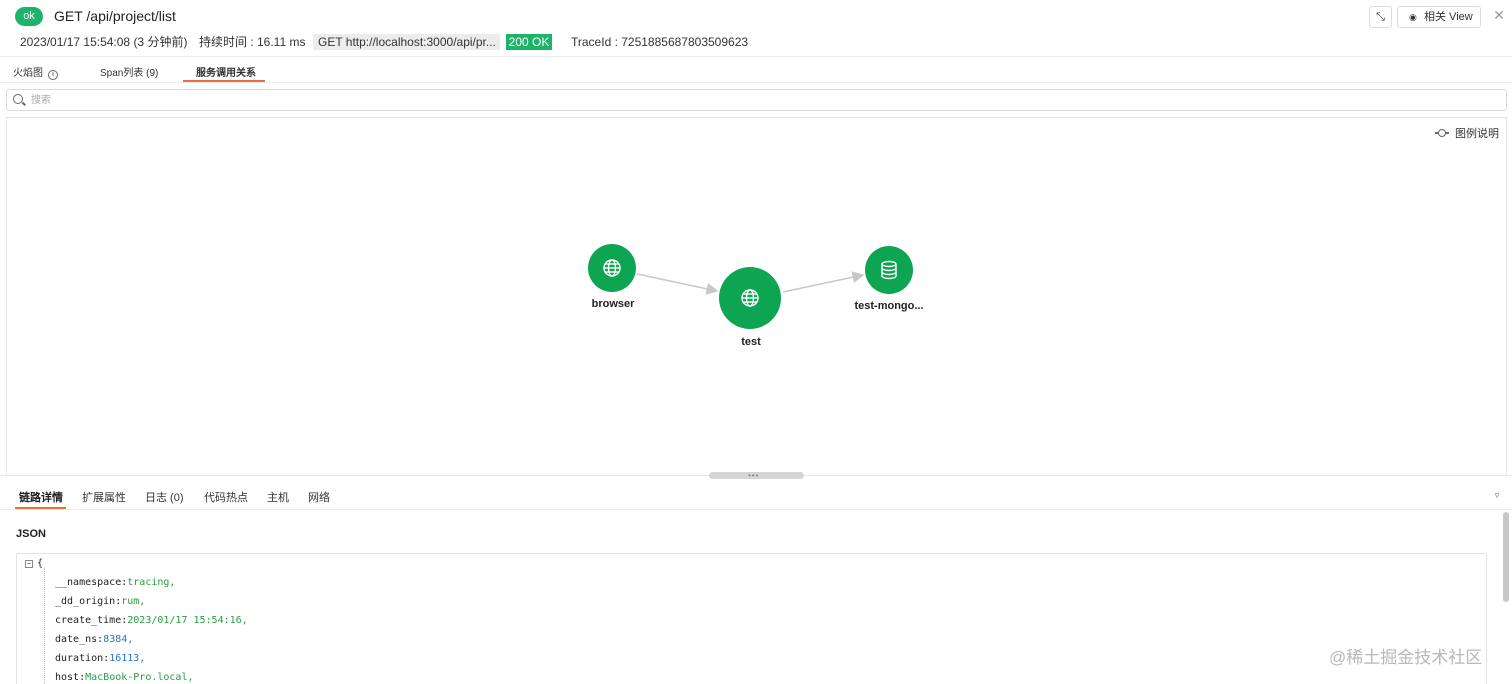 The image size is (1512, 684). I want to click on json-value: 8384,, so click(118, 639).